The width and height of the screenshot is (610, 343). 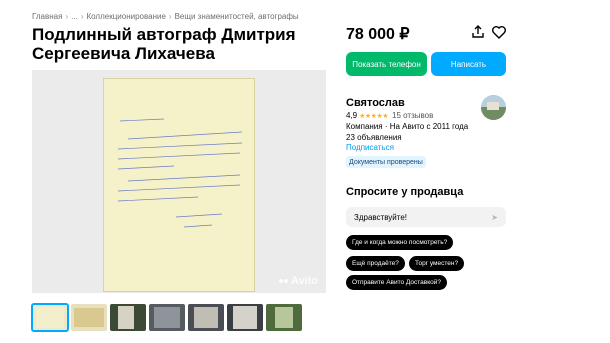 I want to click on breadcrumb-home: Главная, so click(x=47, y=16).